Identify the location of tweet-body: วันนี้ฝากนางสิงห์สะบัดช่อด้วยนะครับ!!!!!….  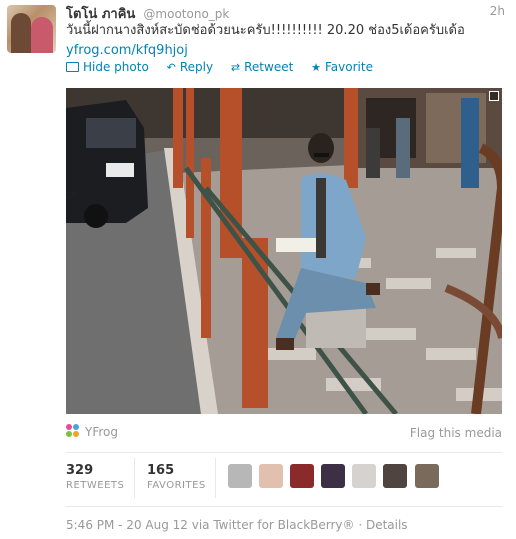
(265, 30).